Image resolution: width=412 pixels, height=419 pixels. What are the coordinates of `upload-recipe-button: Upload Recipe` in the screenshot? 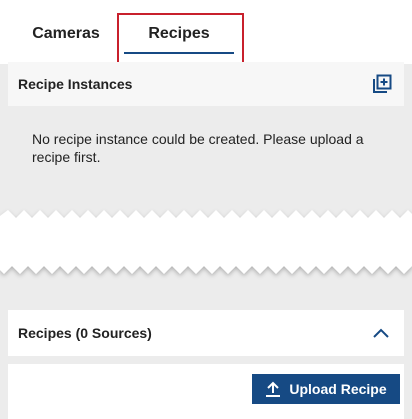 It's located at (326, 389).